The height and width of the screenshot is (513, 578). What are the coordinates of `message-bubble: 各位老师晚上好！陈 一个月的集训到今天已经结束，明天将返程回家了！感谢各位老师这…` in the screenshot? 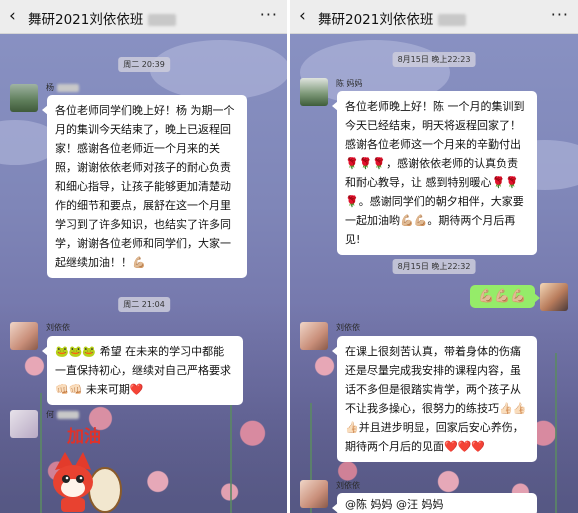 It's located at (434, 173).